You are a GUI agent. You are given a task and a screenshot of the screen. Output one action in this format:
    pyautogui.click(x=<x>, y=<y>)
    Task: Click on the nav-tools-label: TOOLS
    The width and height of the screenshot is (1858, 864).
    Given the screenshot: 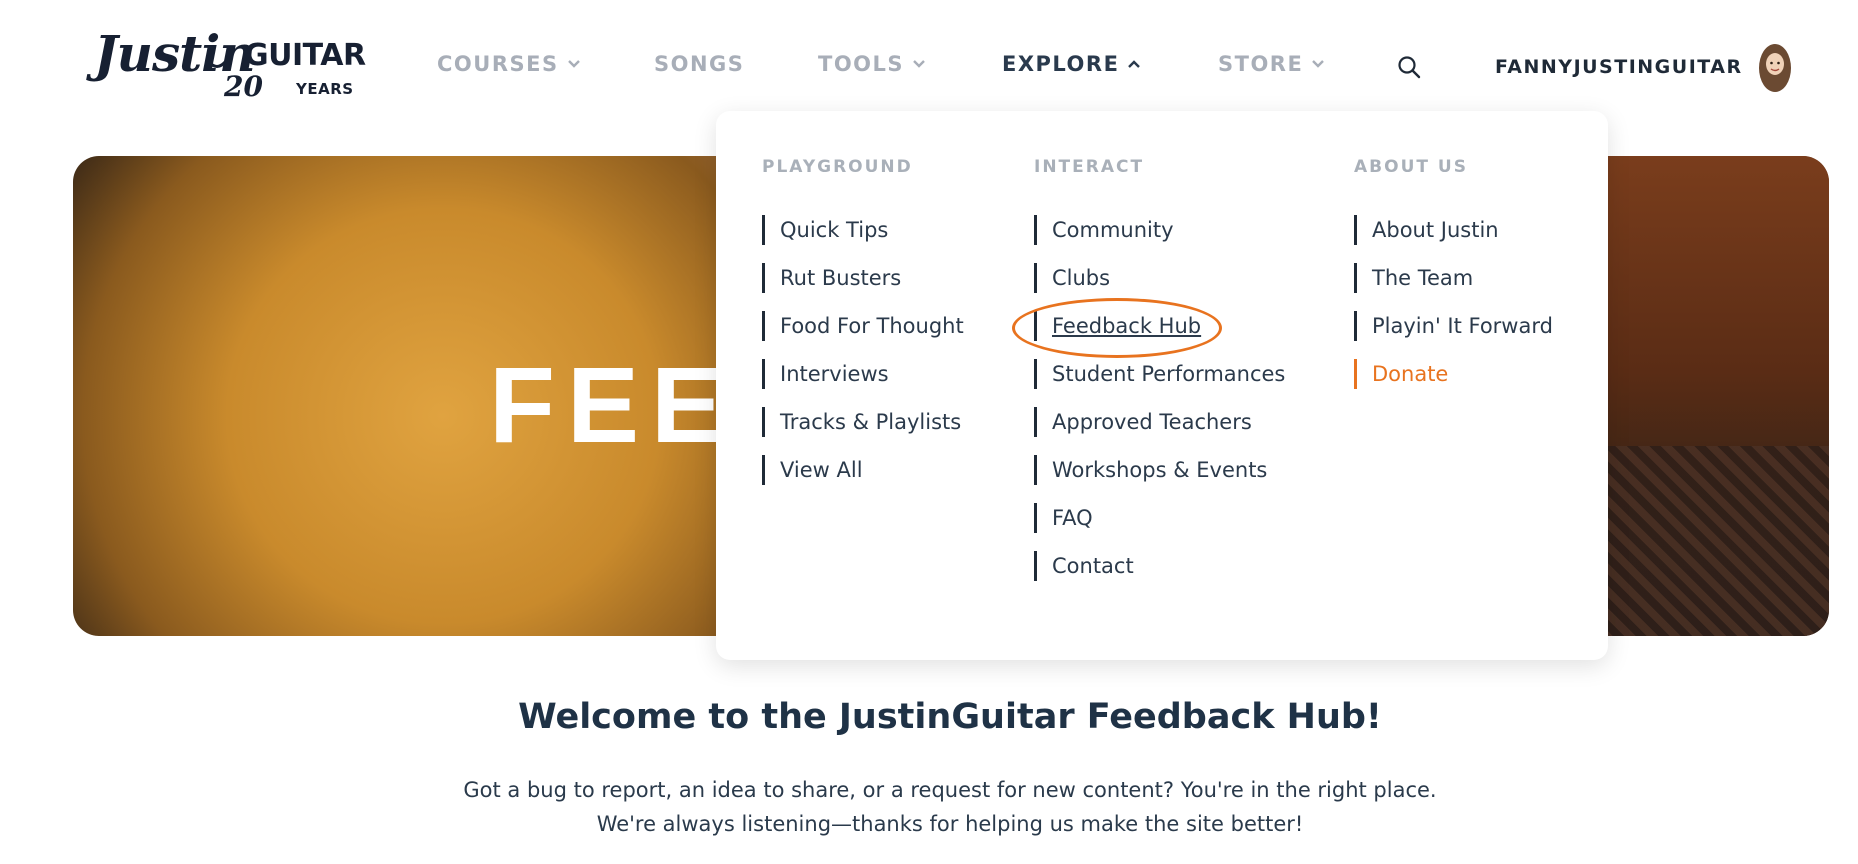 What is the action you would take?
    pyautogui.click(x=861, y=64)
    